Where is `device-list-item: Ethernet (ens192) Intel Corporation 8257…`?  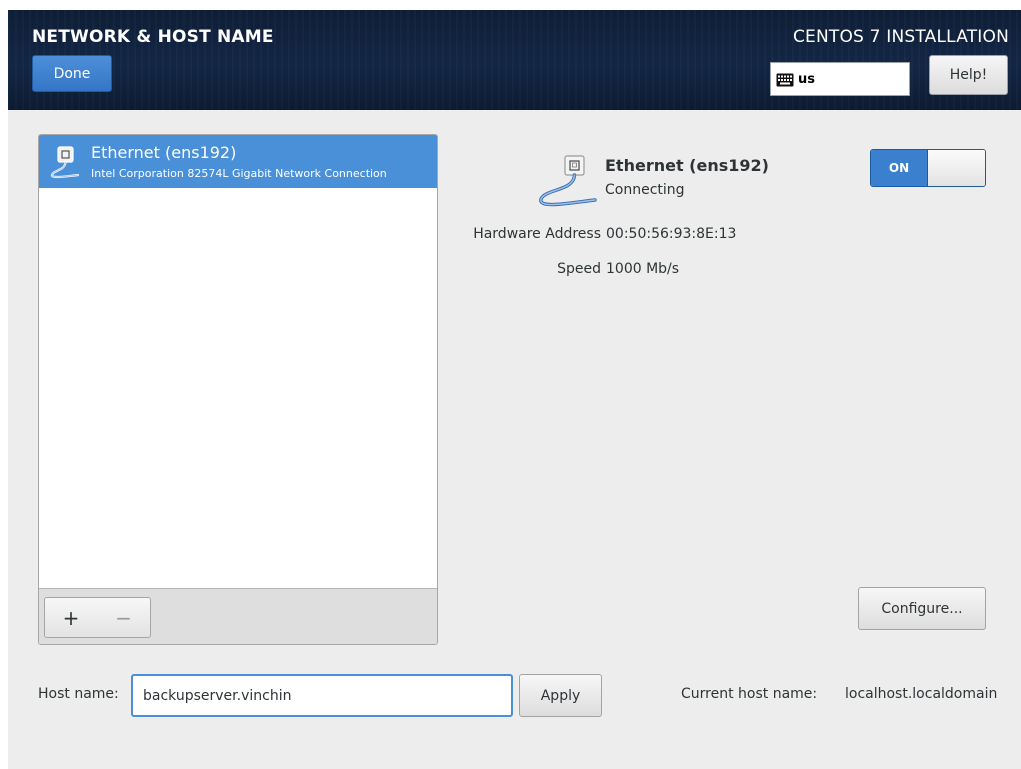
device-list-item: Ethernet (ens192) Intel Corporation 8257… is located at coordinates (238, 161).